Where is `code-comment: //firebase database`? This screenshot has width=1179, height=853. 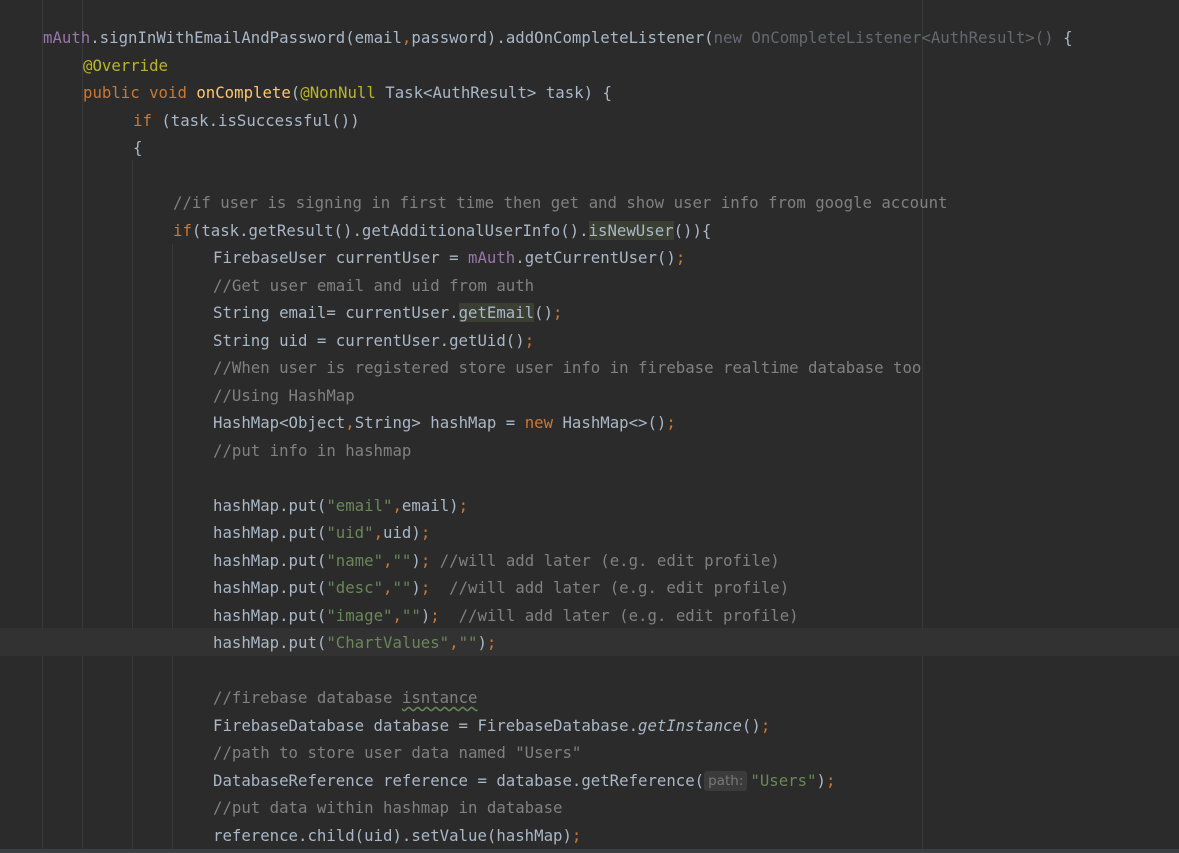
code-comment: //firebase database is located at coordinates (307, 697).